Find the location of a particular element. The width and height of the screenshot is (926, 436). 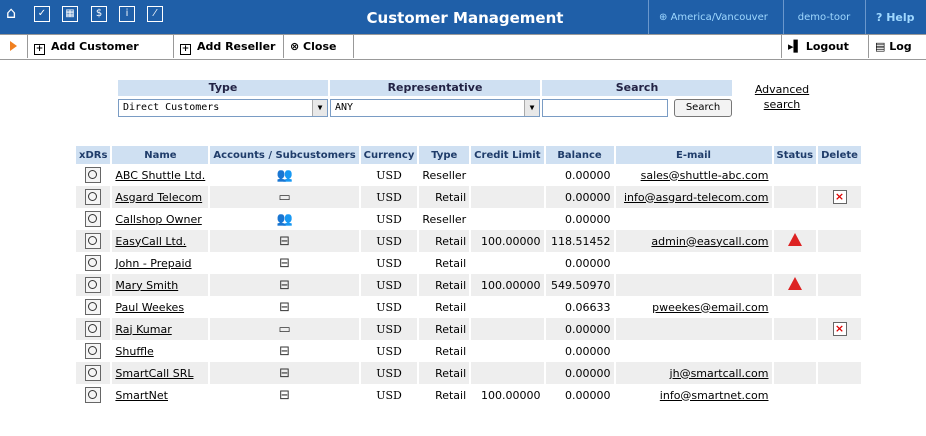

clock-icon: ⊕ is located at coordinates (665, 17).